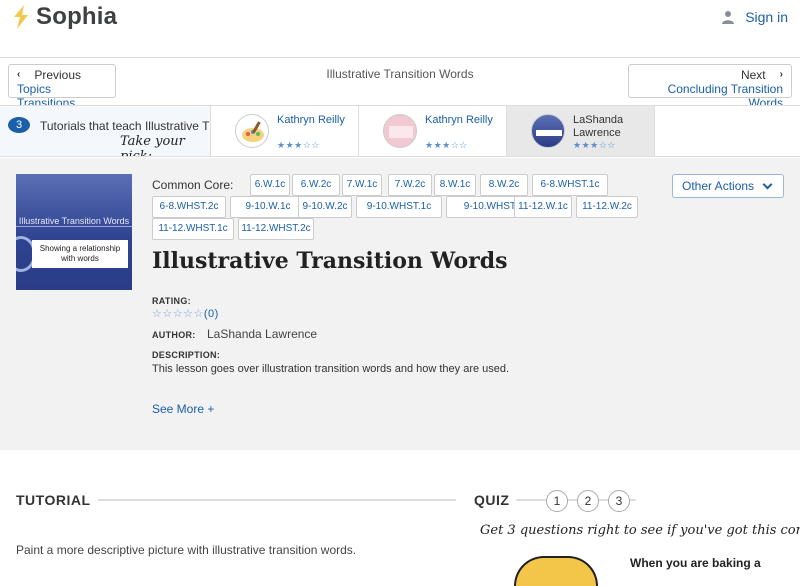  What do you see at coordinates (21, 17) in the screenshot?
I see `sophia-logo-icon` at bounding box center [21, 17].